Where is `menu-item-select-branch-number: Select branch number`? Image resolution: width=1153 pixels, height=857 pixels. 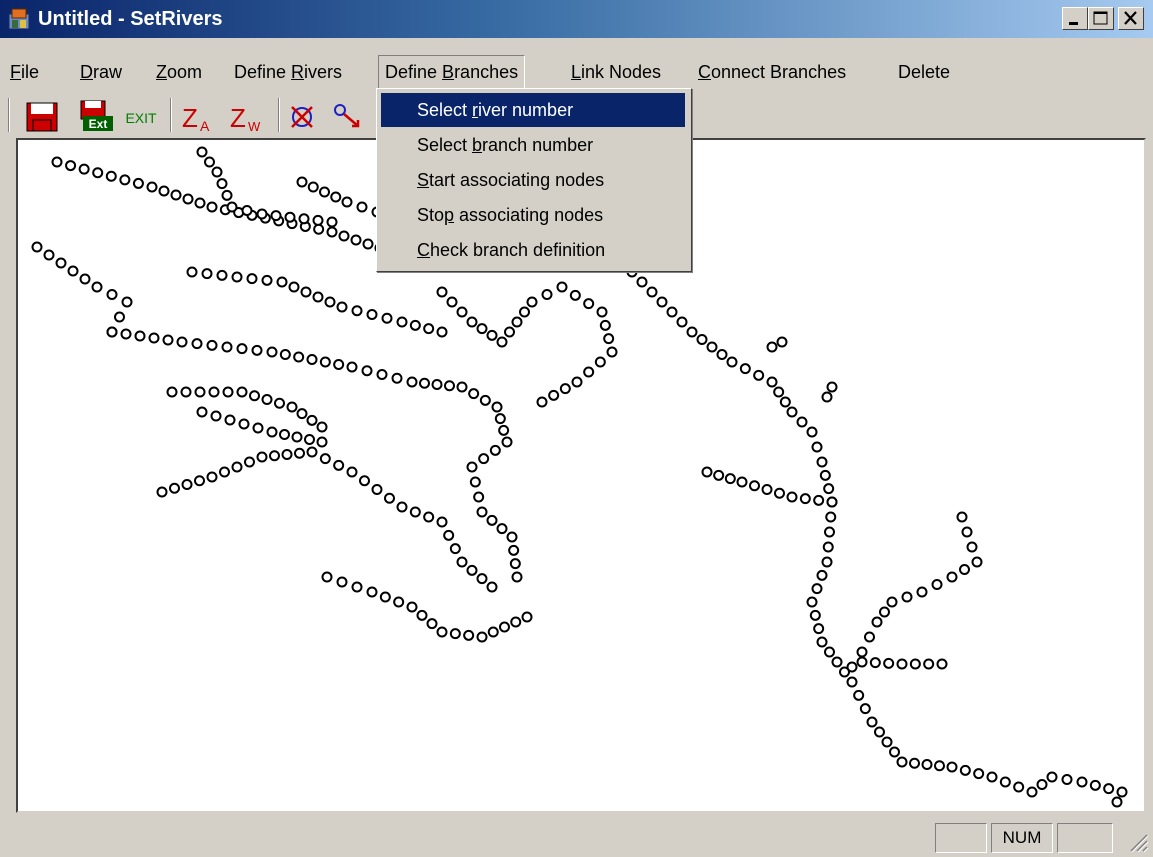
menu-item-select-branch-number: Select branch number is located at coordinates (533, 145).